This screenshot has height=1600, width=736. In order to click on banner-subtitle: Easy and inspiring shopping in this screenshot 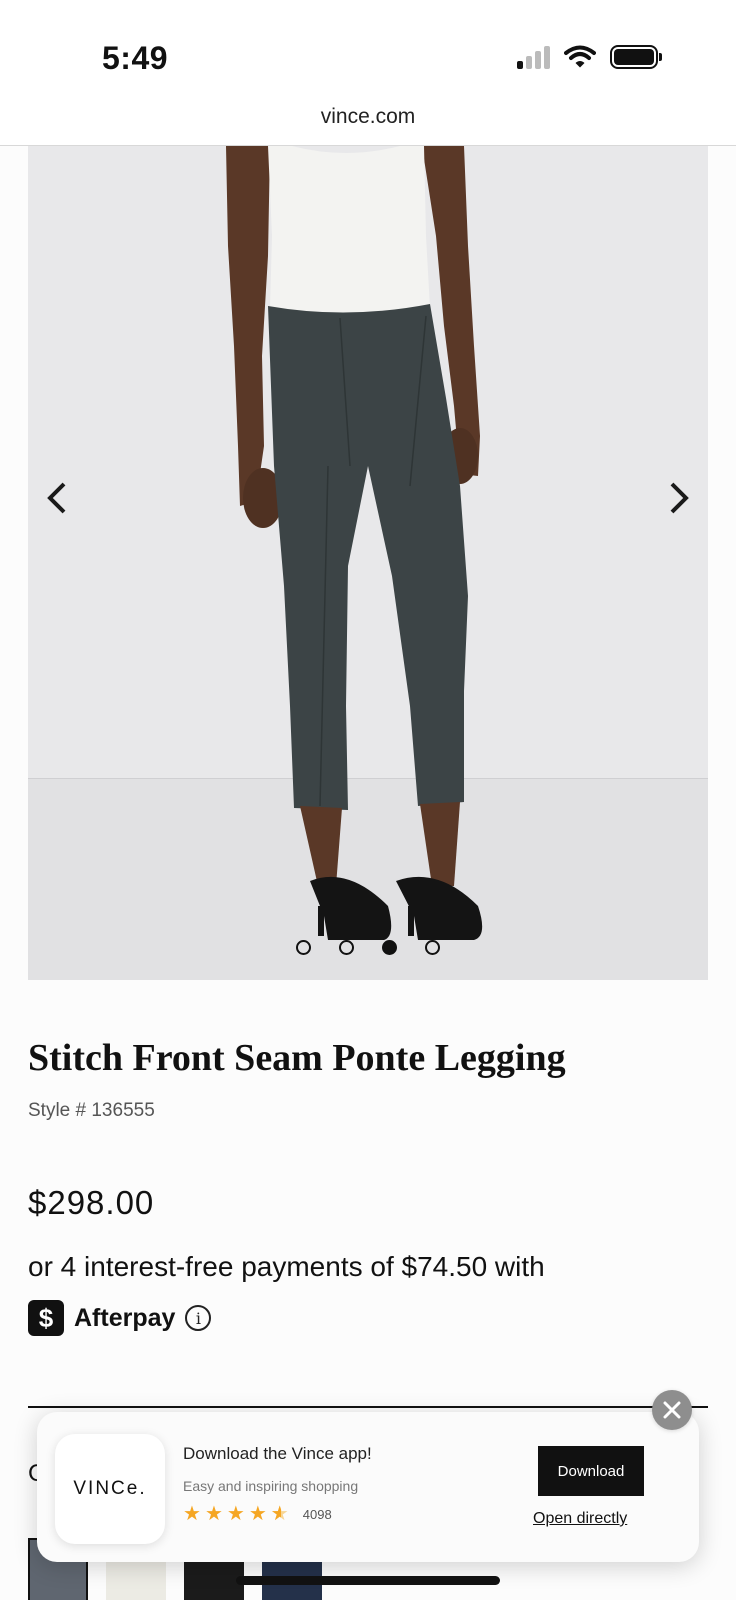, I will do `click(271, 1486)`.